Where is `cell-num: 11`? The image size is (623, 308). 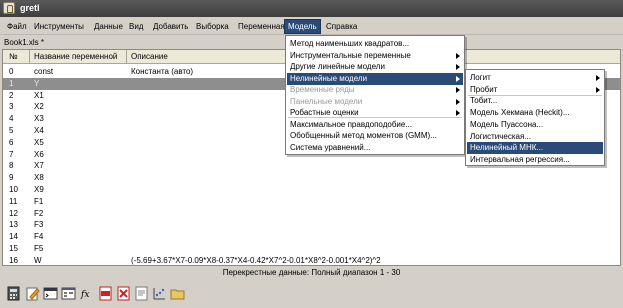
cell-num: 11 is located at coordinates (13, 201).